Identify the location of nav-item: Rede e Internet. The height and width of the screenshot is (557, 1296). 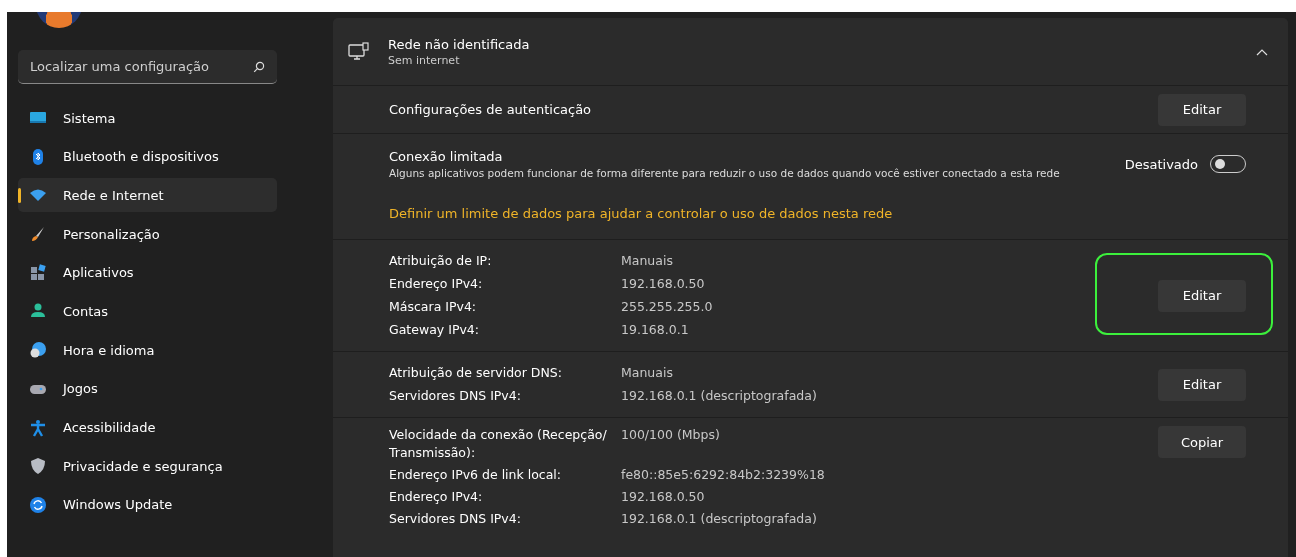
(147, 195).